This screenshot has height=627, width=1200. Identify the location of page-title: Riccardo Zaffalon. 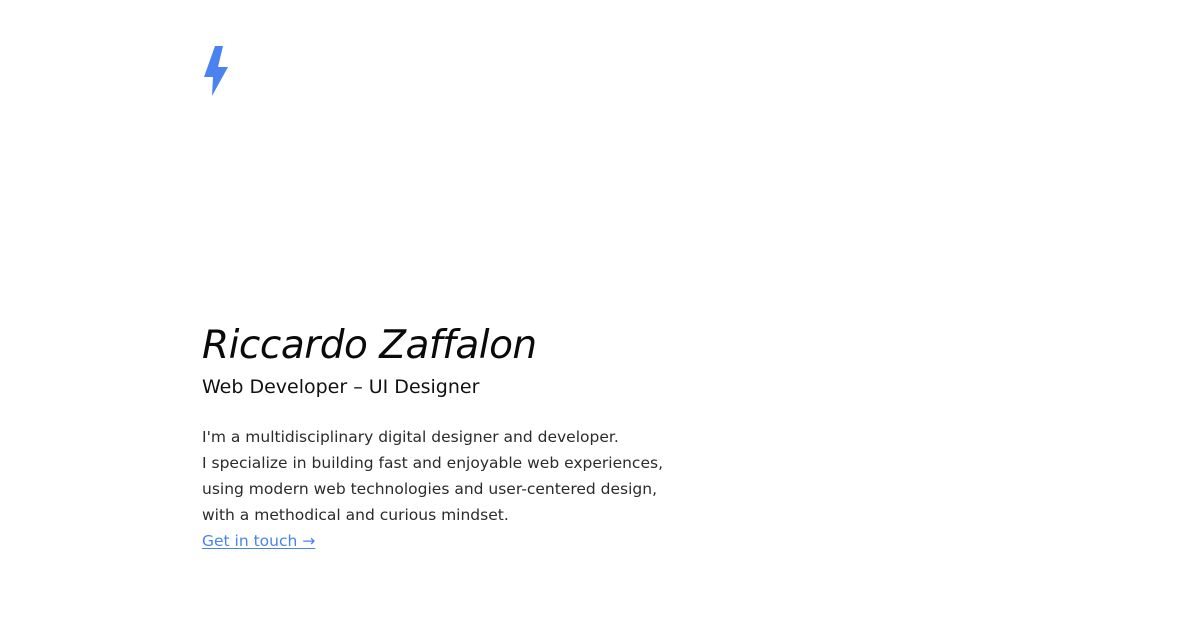
(369, 345).